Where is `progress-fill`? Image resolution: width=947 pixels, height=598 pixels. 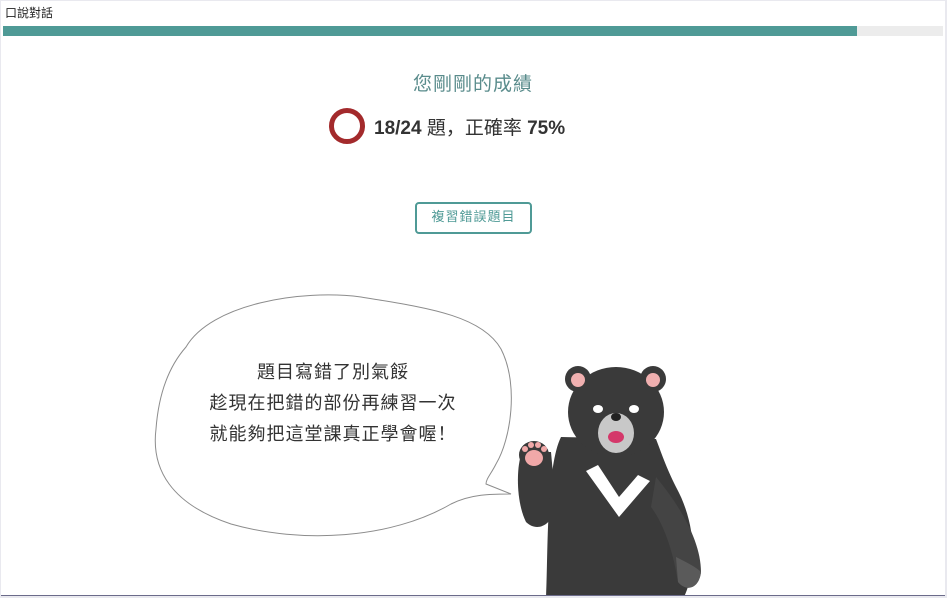
progress-fill is located at coordinates (430, 31).